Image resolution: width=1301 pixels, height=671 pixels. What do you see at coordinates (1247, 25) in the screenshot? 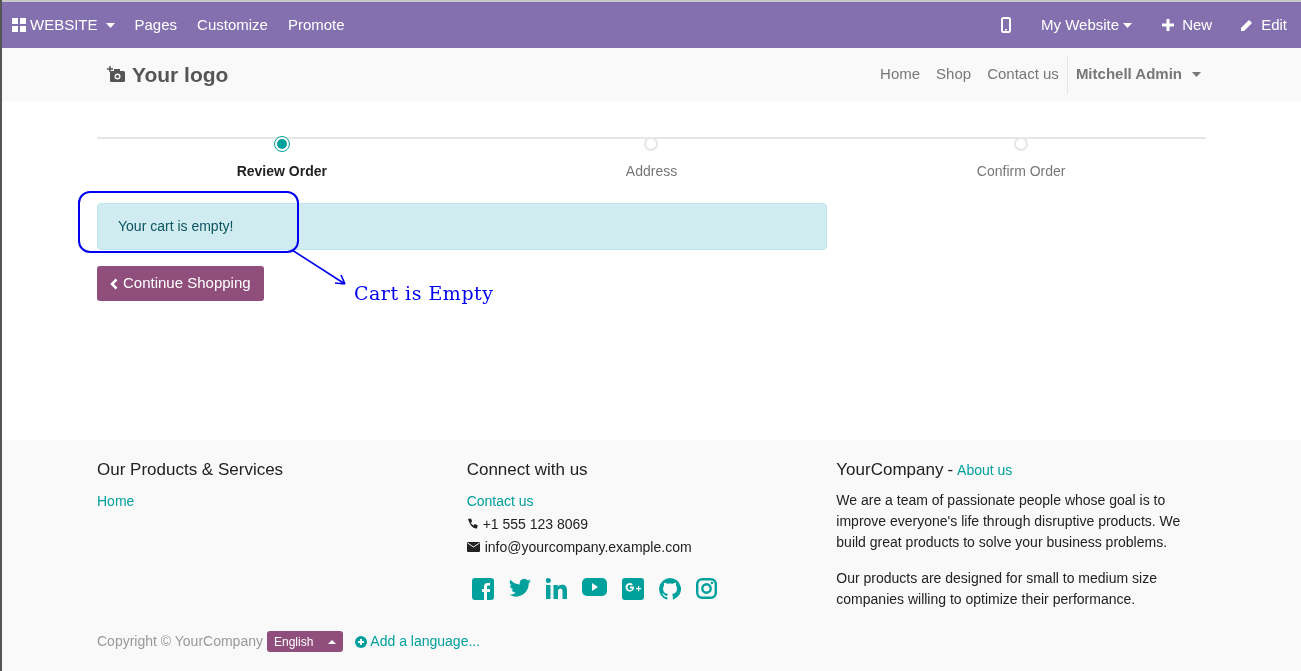
I see `pencil-icon` at bounding box center [1247, 25].